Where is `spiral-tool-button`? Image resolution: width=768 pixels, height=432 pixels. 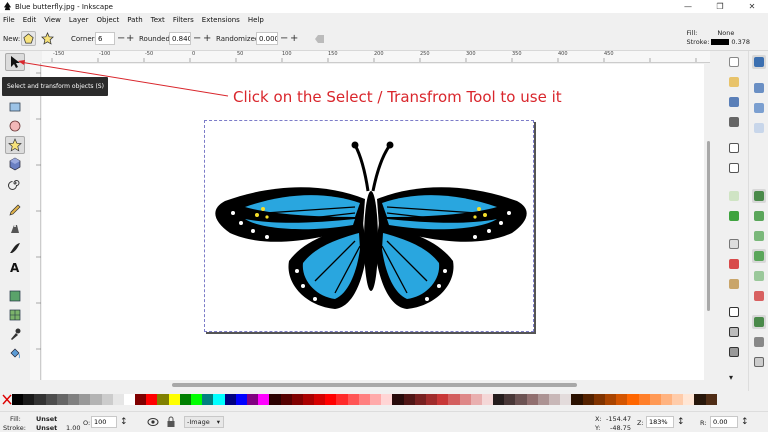
spiral-tool-button is located at coordinates (15, 183).